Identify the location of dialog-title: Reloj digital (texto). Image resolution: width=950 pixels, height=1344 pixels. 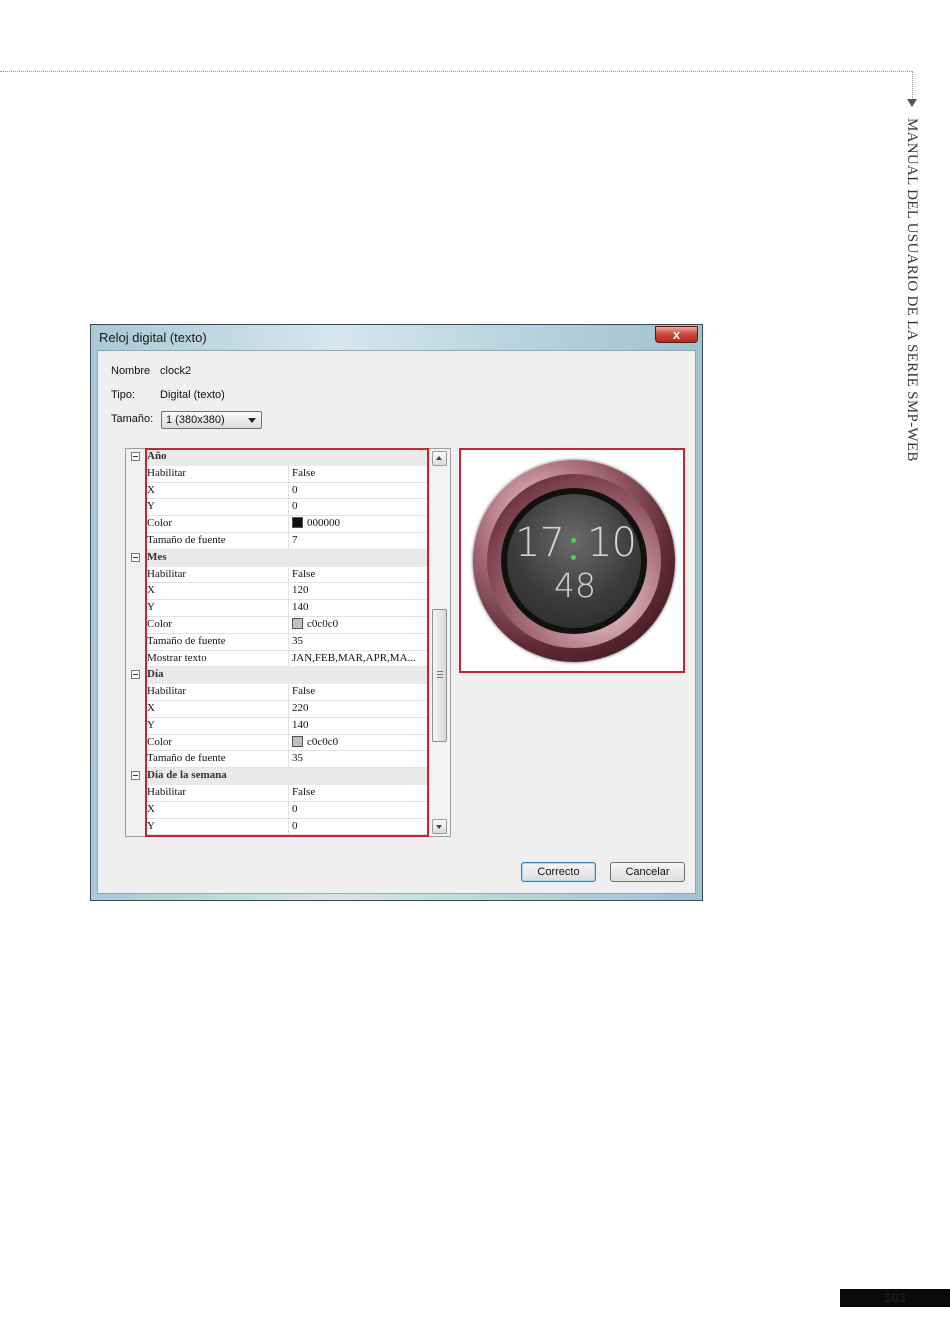
(153, 337).